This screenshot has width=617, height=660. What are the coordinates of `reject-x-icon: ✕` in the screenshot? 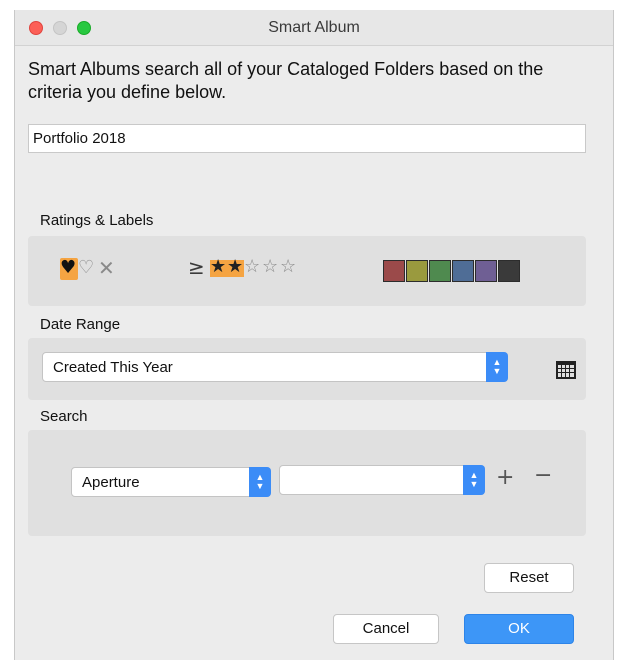 It's located at (106, 268).